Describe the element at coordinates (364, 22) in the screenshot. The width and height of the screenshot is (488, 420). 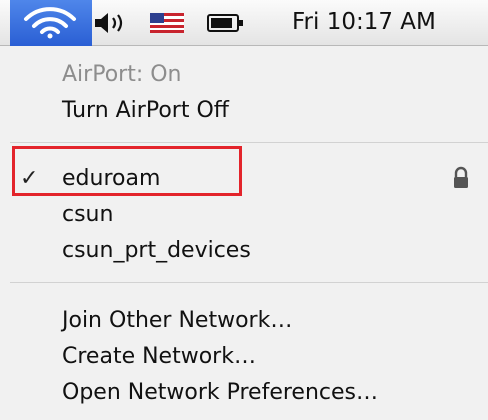
I see `menubar-clock: Fri 10:17 AM` at that location.